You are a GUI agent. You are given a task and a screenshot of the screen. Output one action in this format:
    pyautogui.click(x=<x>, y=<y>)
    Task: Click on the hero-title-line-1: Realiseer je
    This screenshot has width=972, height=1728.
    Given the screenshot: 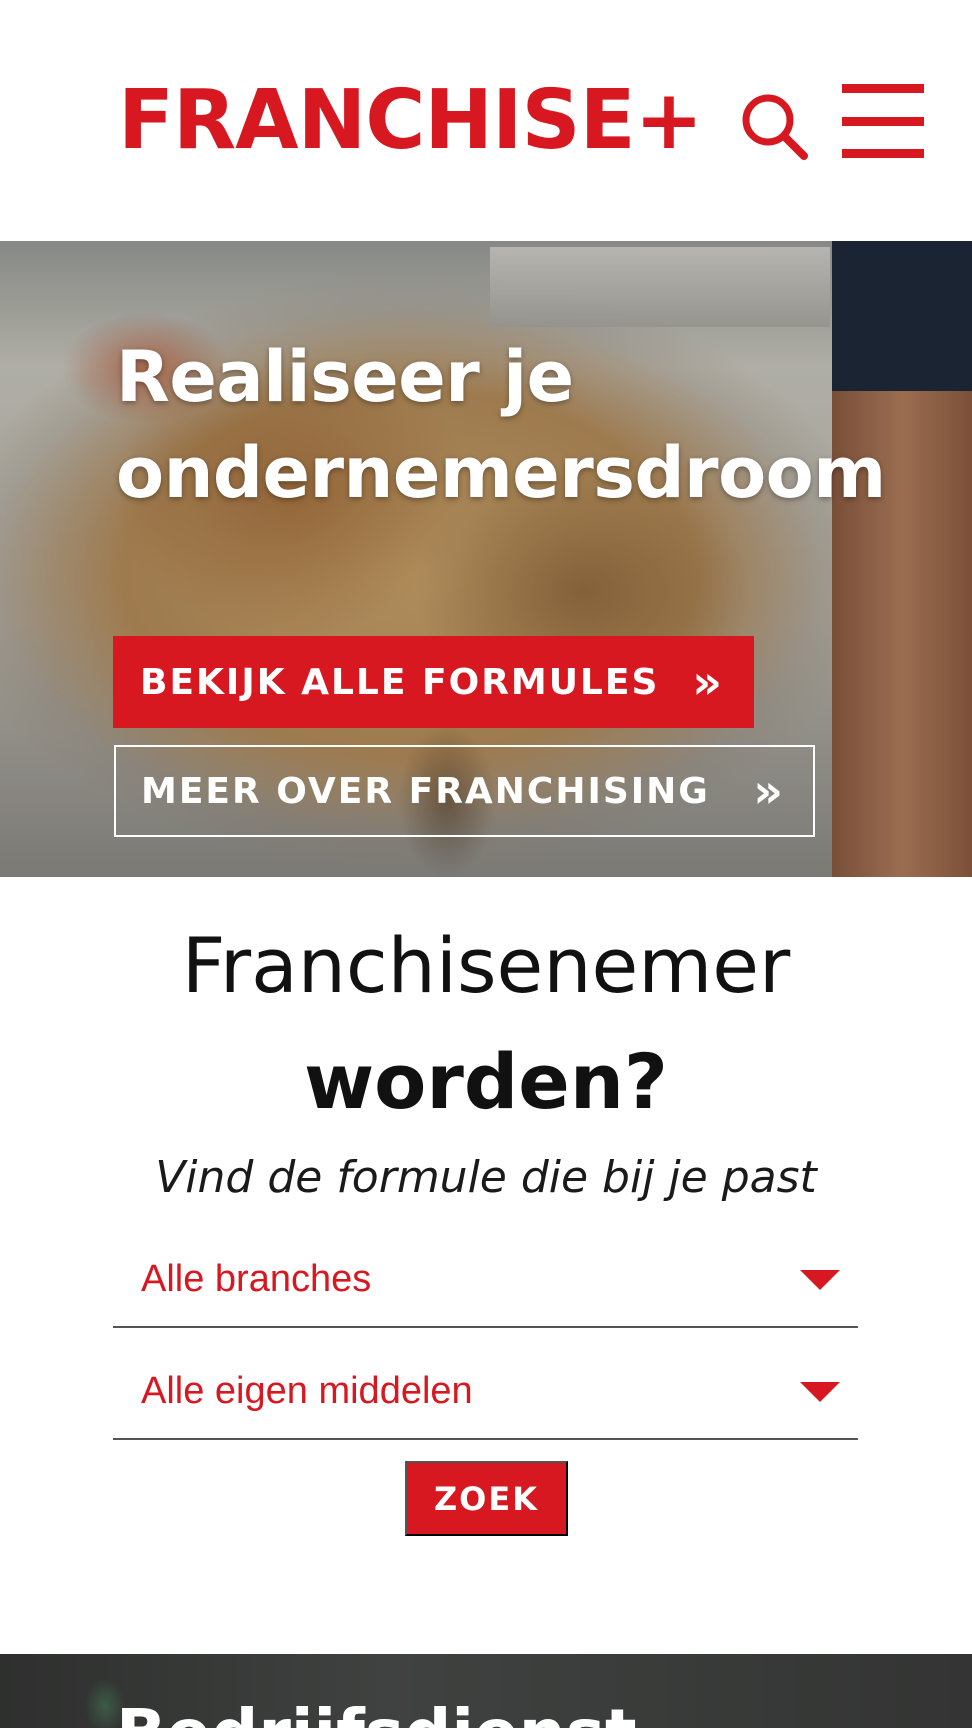 What is the action you would take?
    pyautogui.click(x=345, y=377)
    